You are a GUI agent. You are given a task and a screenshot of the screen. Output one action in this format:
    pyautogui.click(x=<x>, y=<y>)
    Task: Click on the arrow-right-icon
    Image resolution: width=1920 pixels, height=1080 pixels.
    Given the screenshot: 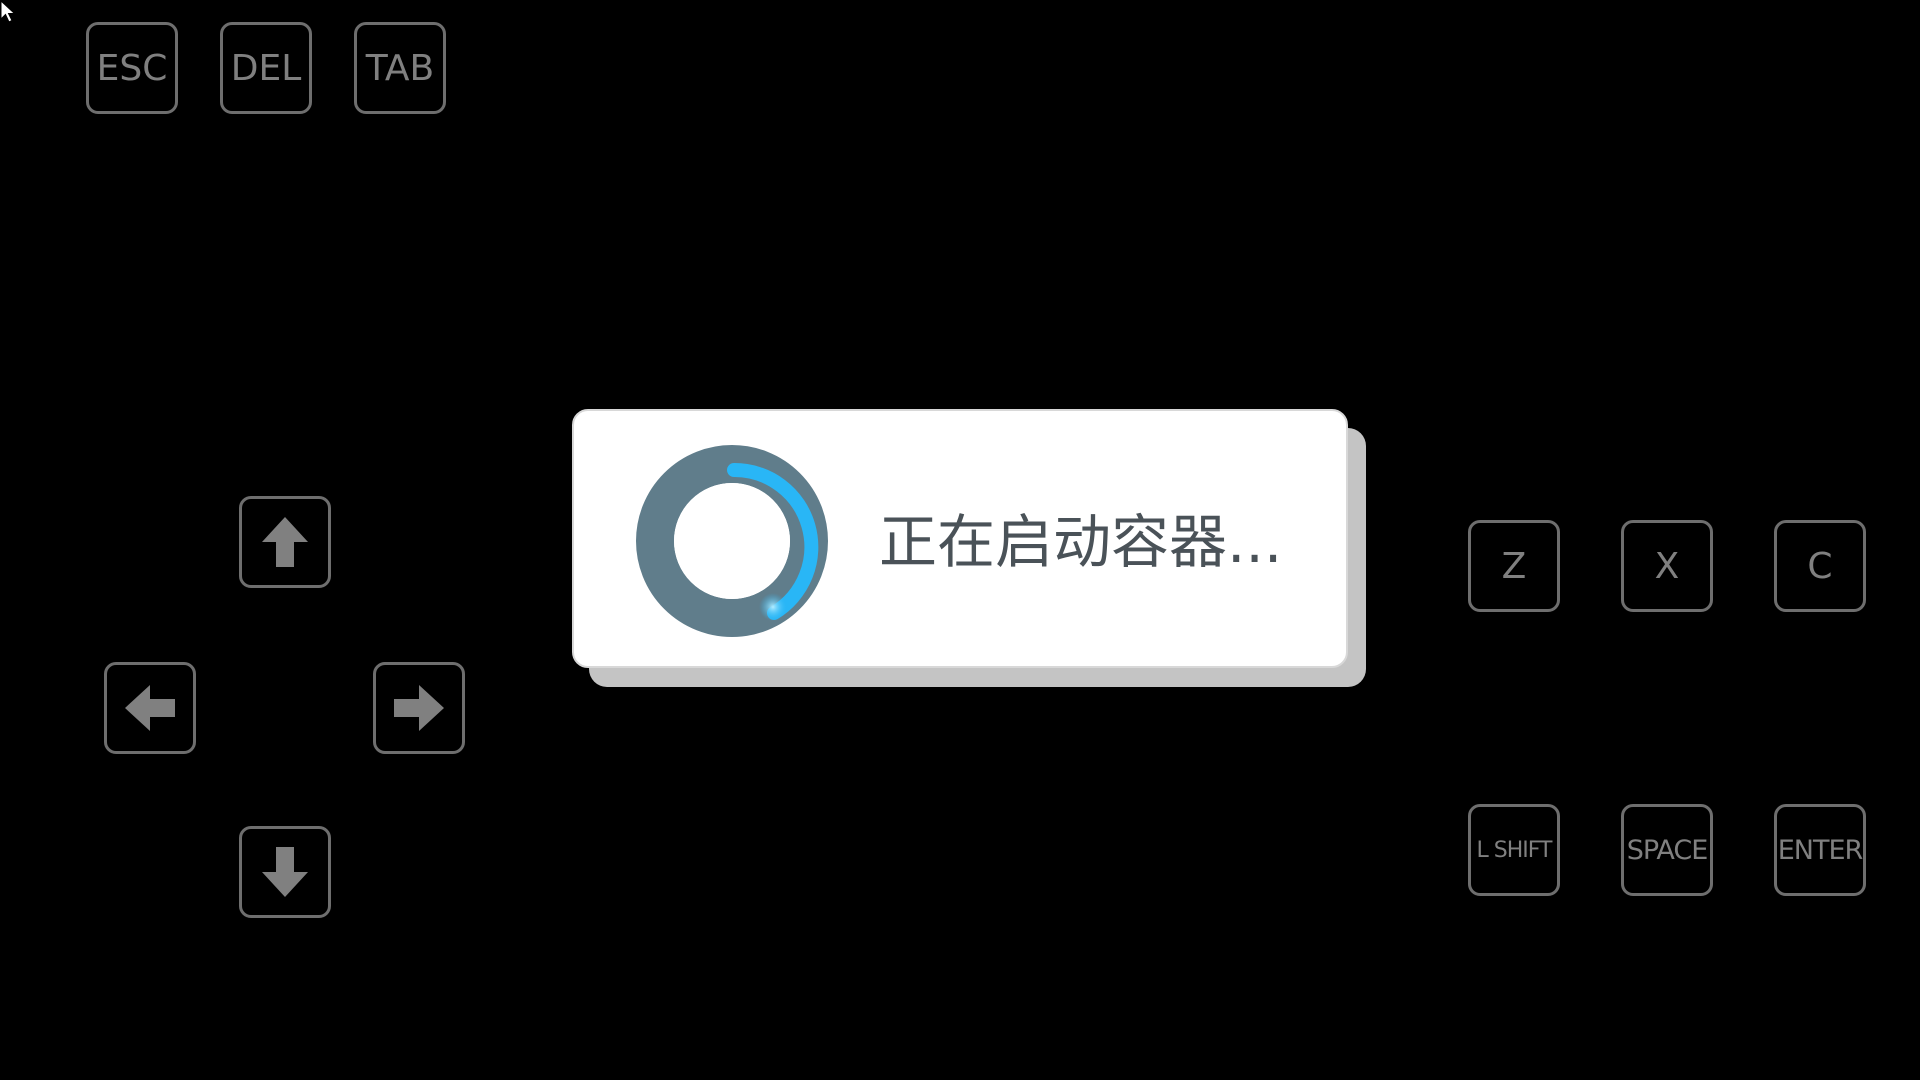 What is the action you would take?
    pyautogui.click(x=419, y=708)
    